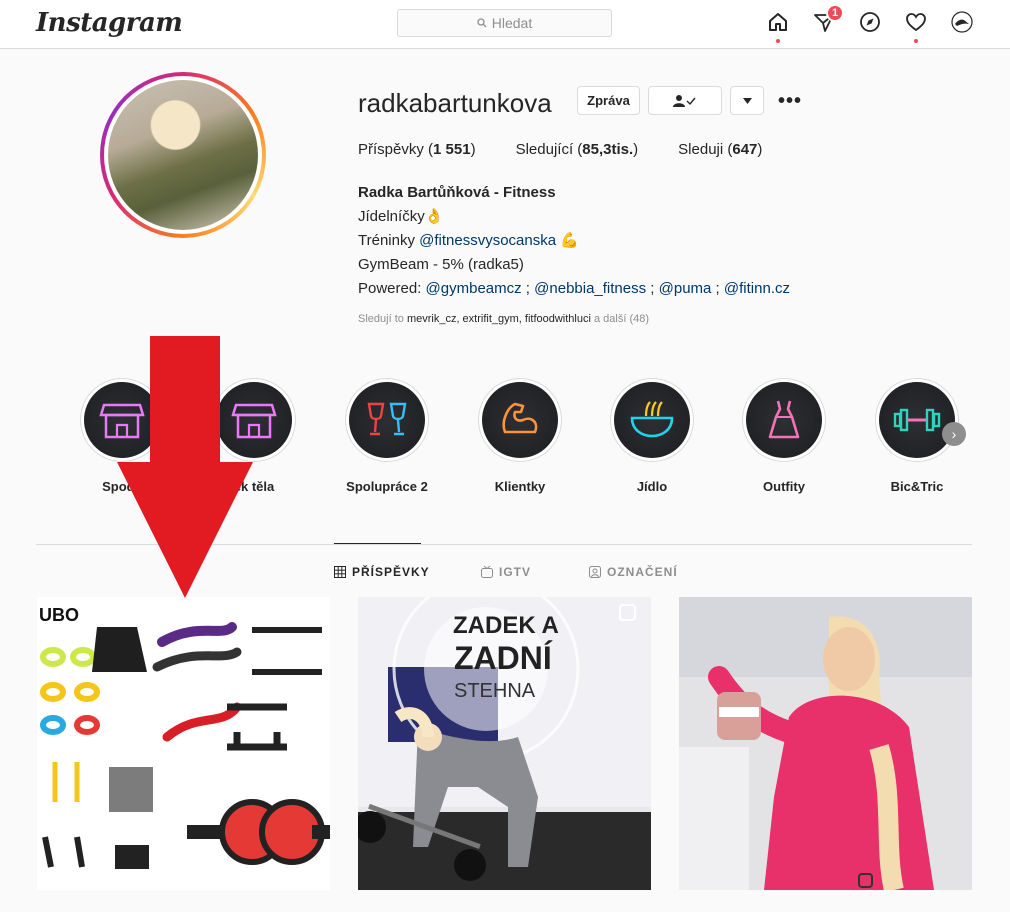 The image size is (1010, 912). Describe the element at coordinates (382, 572) in the screenshot. I see `tab-posts: PŘÍSPĚVKY` at that location.